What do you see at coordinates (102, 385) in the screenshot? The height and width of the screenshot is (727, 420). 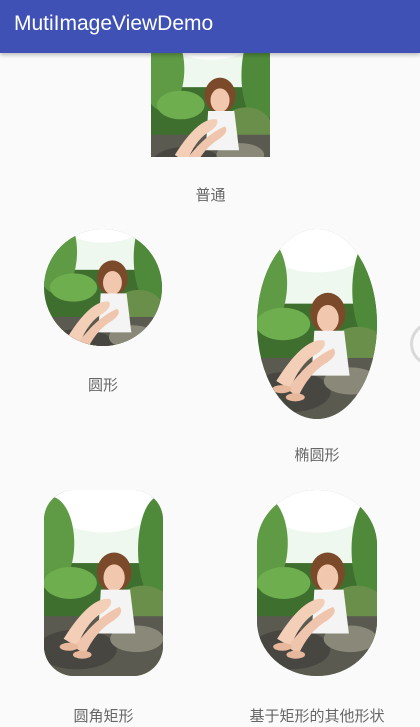 I see `circle-image-caption: 圆形` at bounding box center [102, 385].